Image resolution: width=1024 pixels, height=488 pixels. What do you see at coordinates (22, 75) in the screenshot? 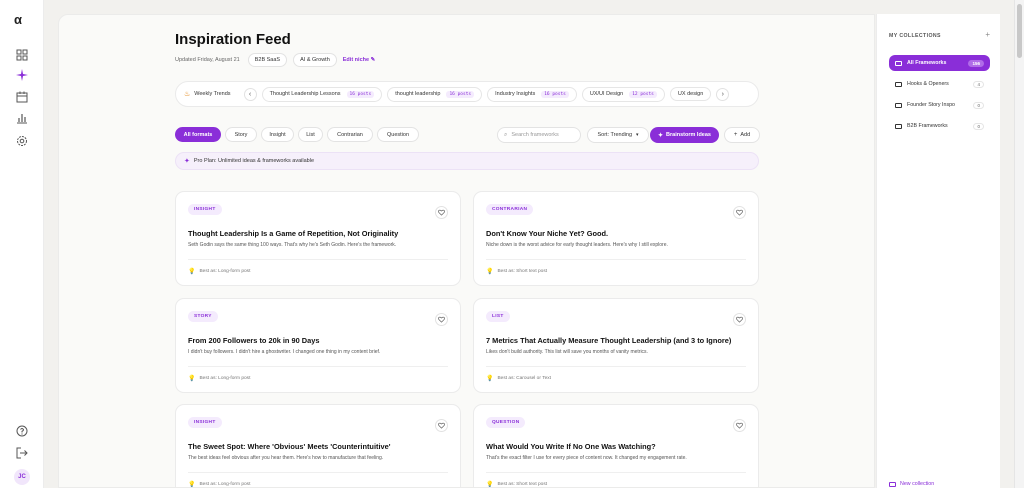
I see `sparkle-icon` at bounding box center [22, 75].